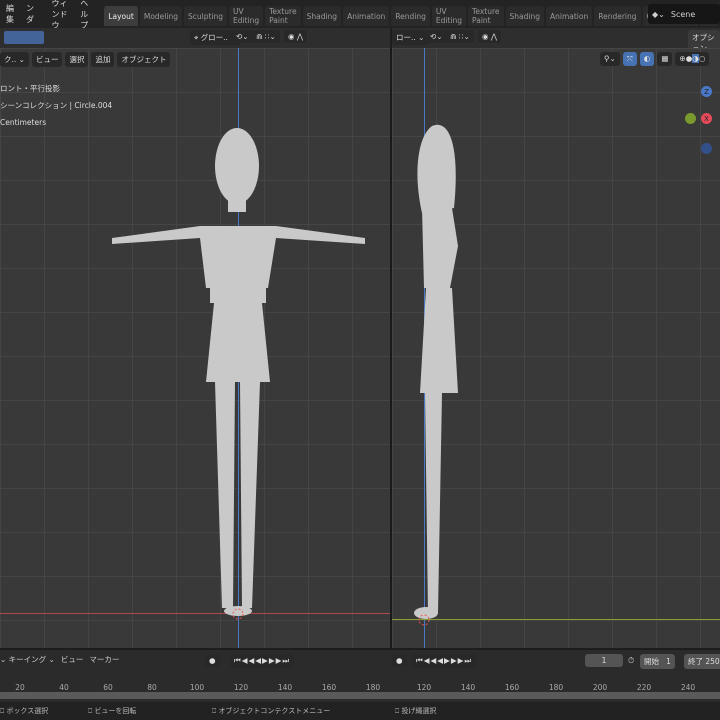  I want to click on menu-edit: 編集, so click(10, 14).